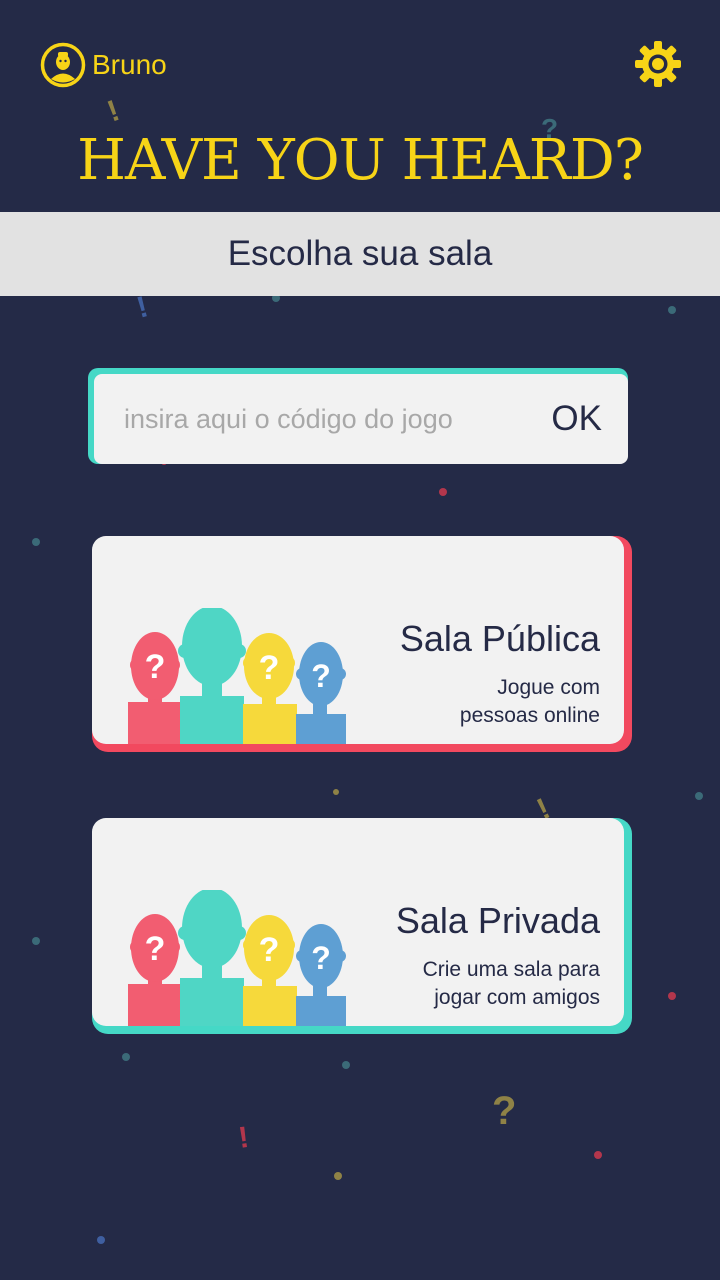 This screenshot has height=1280, width=720. Describe the element at coordinates (480, 984) in the screenshot. I see `private-room-description: Crie uma sala para jogar com amigos` at that location.